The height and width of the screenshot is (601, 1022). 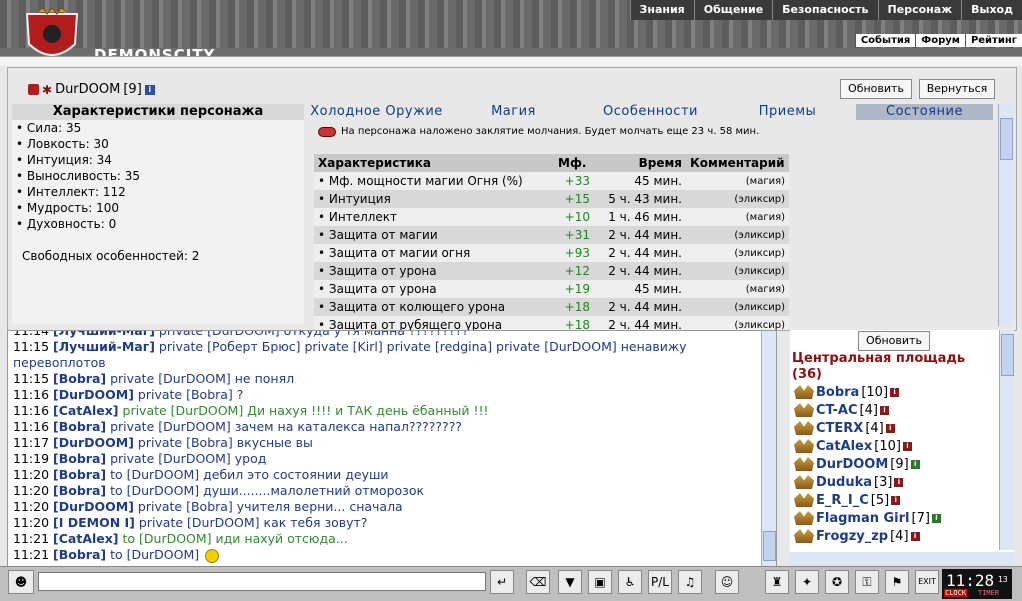 I want to click on clear-icon: ⌫, so click(x=538, y=582).